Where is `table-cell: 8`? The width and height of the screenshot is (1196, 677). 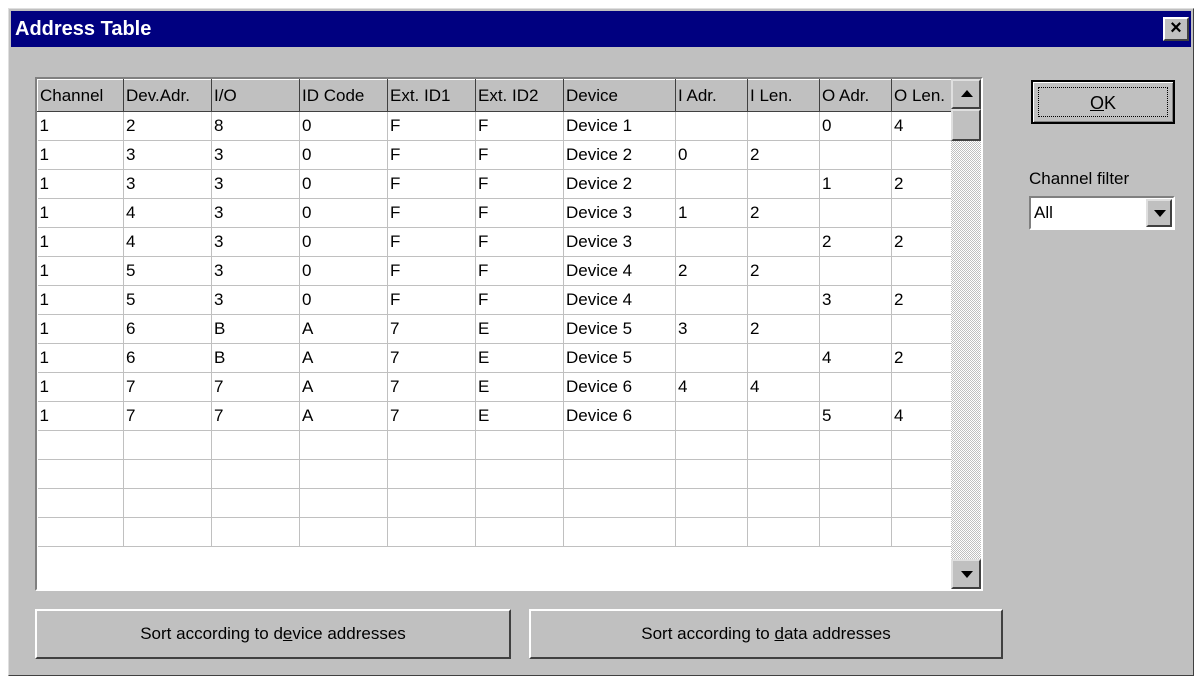 table-cell: 8 is located at coordinates (255, 126).